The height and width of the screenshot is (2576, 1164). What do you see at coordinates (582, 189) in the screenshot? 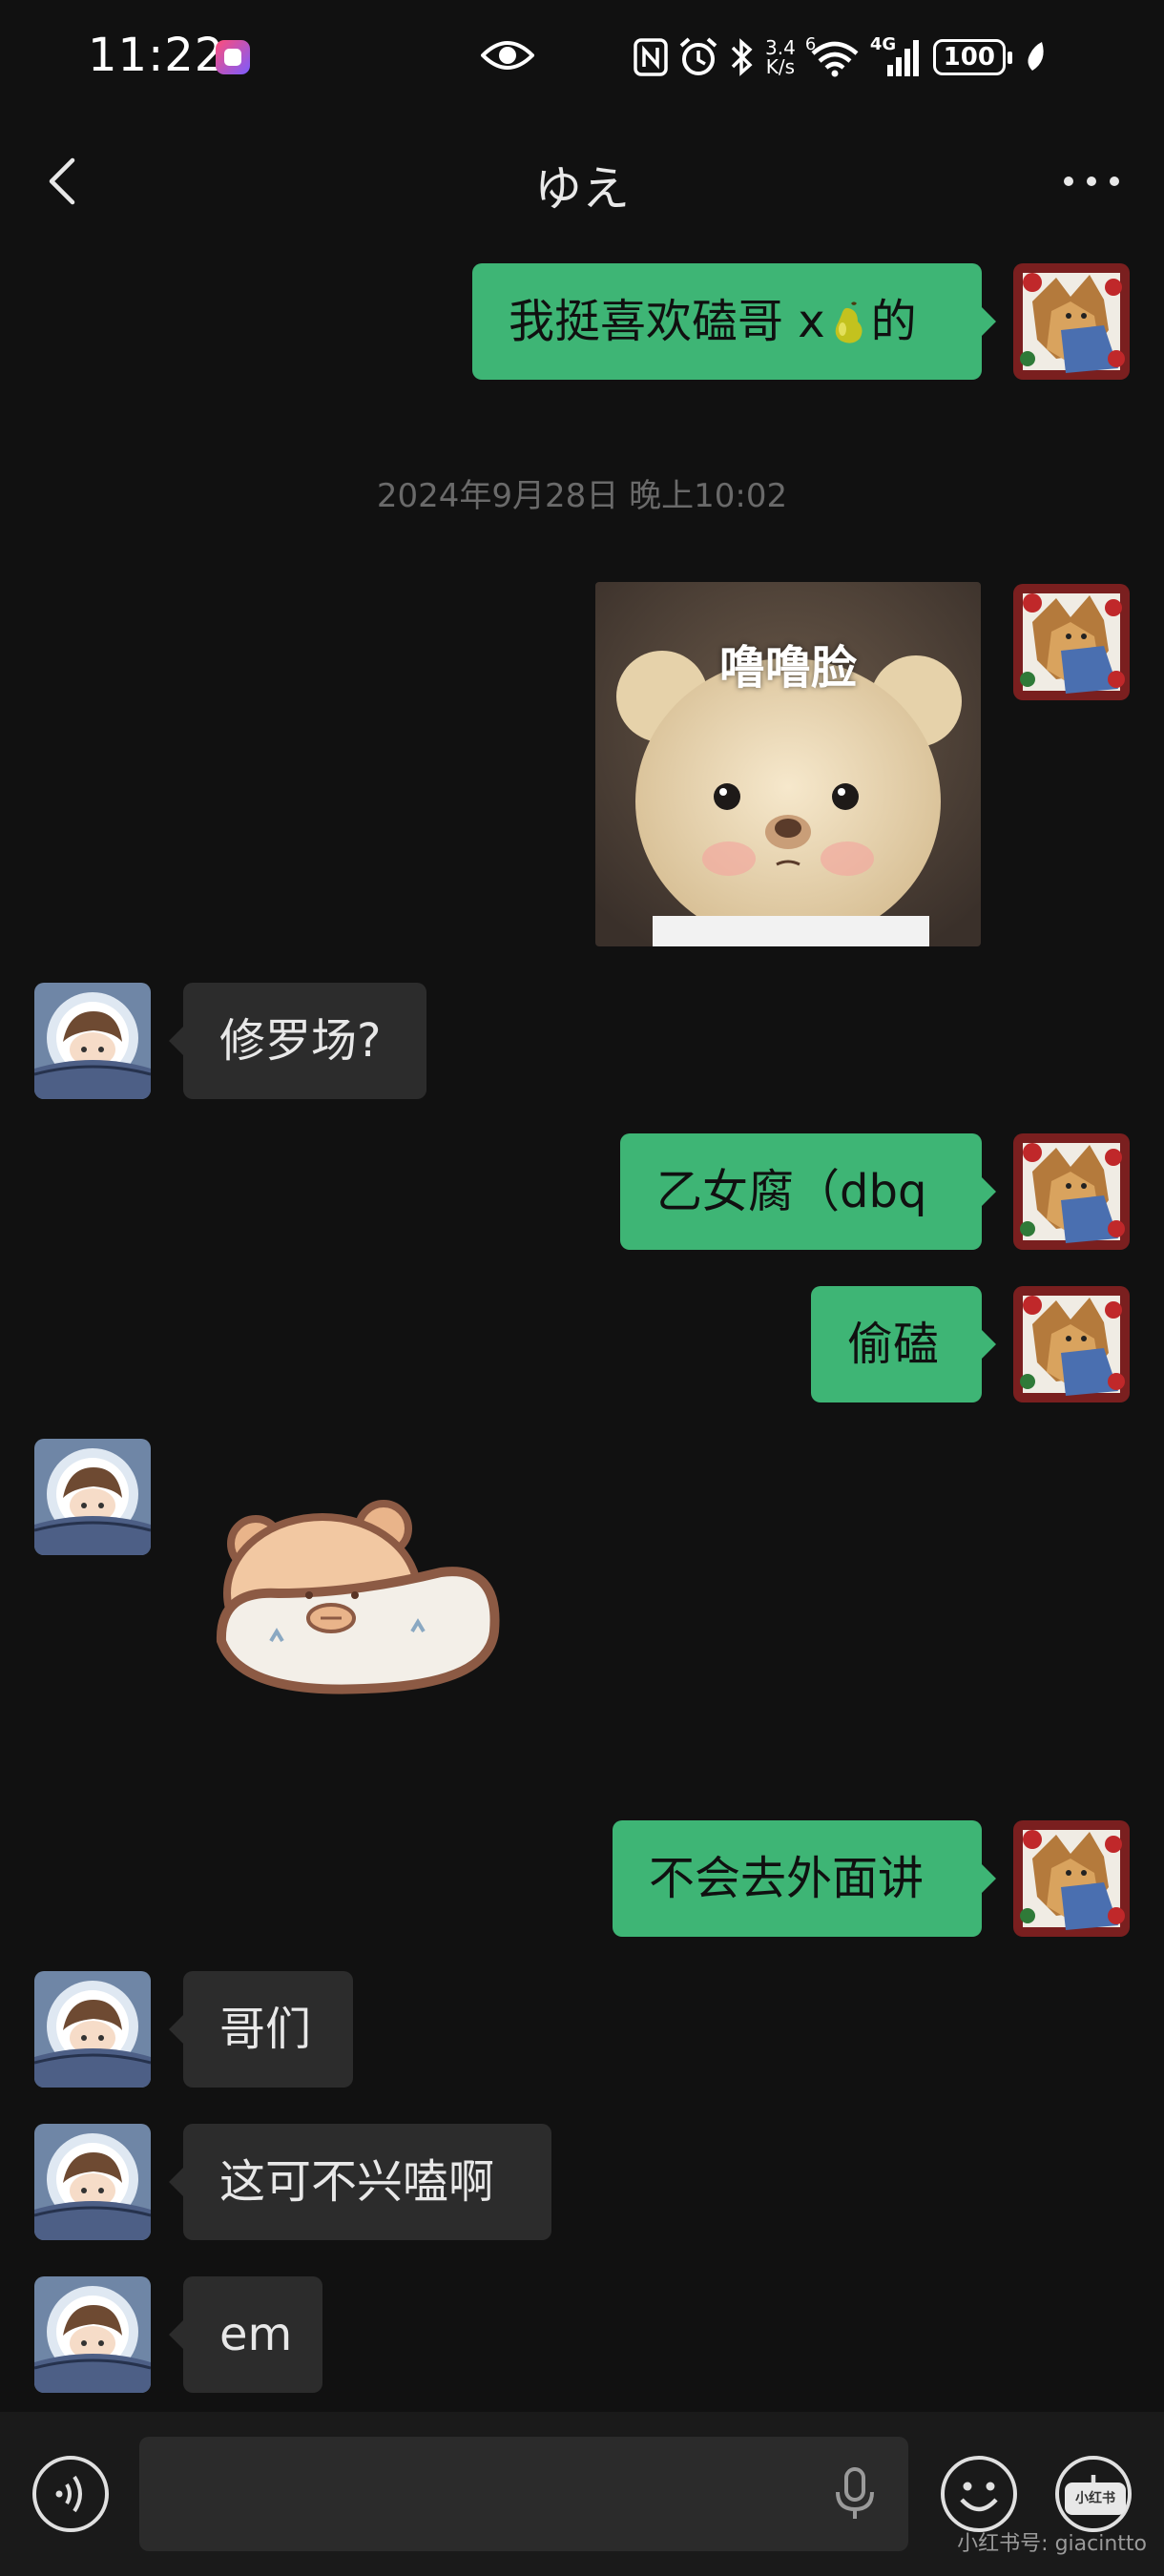
I see `chat-title: ゆえ` at bounding box center [582, 189].